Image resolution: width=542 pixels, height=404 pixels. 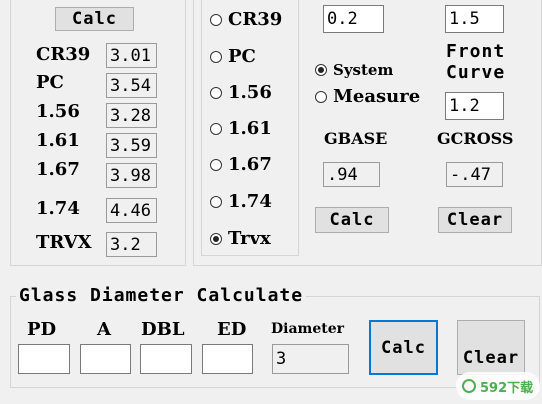 I want to click on dbl-input, so click(x=166, y=359).